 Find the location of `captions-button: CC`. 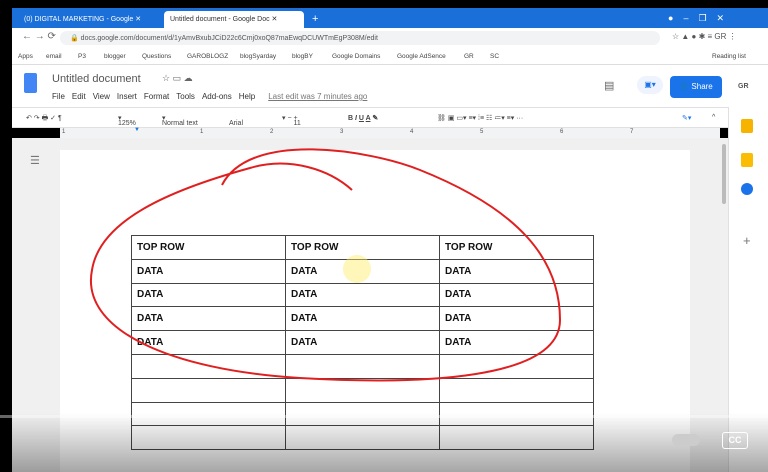

captions-button: CC is located at coordinates (735, 440).